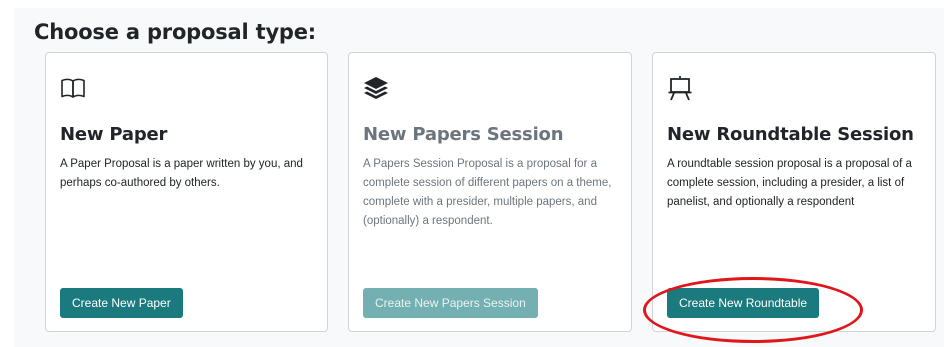 The height and width of the screenshot is (347, 944). Describe the element at coordinates (450, 303) in the screenshot. I see `create-new-papers-session-button: Create New Papers Session` at that location.